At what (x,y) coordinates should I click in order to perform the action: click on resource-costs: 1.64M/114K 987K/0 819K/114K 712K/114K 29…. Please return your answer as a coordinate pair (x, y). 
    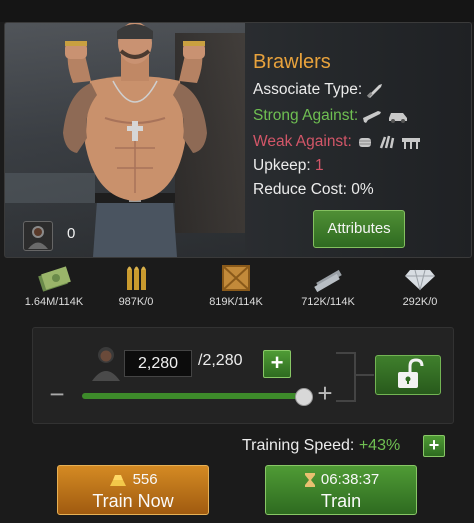
    Looking at the image, I should click on (237, 292).